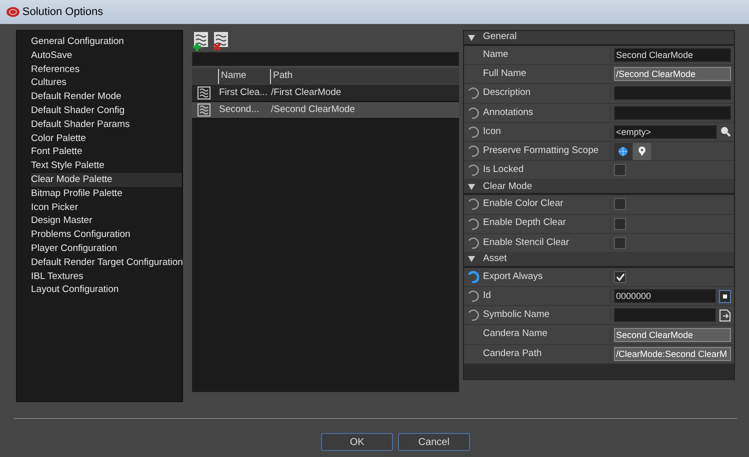  I want to click on category-item: Default Shader Config, so click(106, 111).